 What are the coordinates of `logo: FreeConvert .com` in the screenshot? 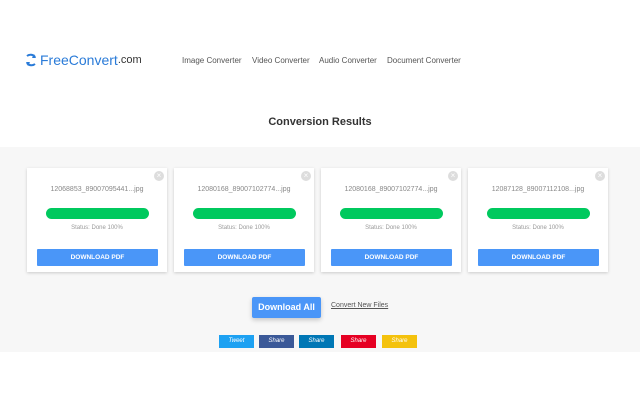 It's located at (83, 60).